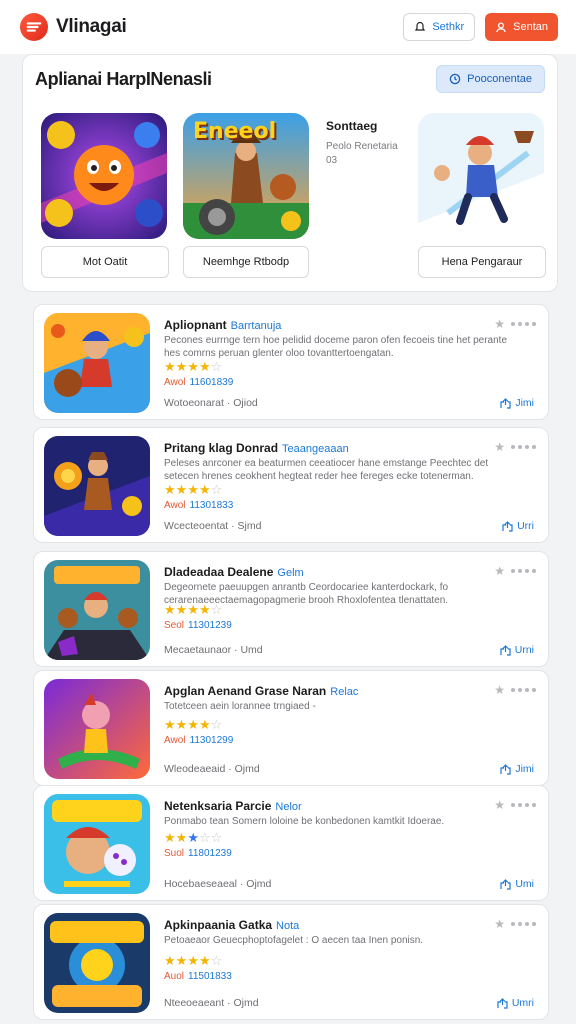 The width and height of the screenshot is (576, 1024). Describe the element at coordinates (515, 1003) in the screenshot. I see `share-button: Umri` at that location.